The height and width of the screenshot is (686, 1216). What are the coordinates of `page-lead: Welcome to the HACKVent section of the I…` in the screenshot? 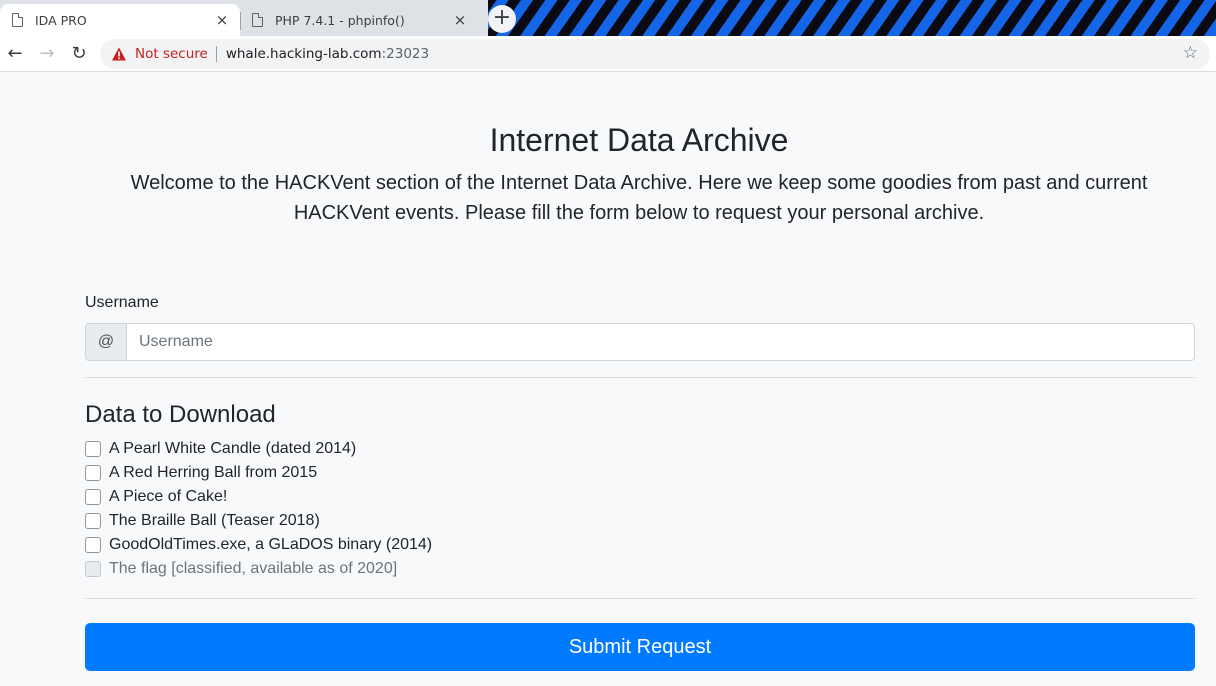 It's located at (639, 198).